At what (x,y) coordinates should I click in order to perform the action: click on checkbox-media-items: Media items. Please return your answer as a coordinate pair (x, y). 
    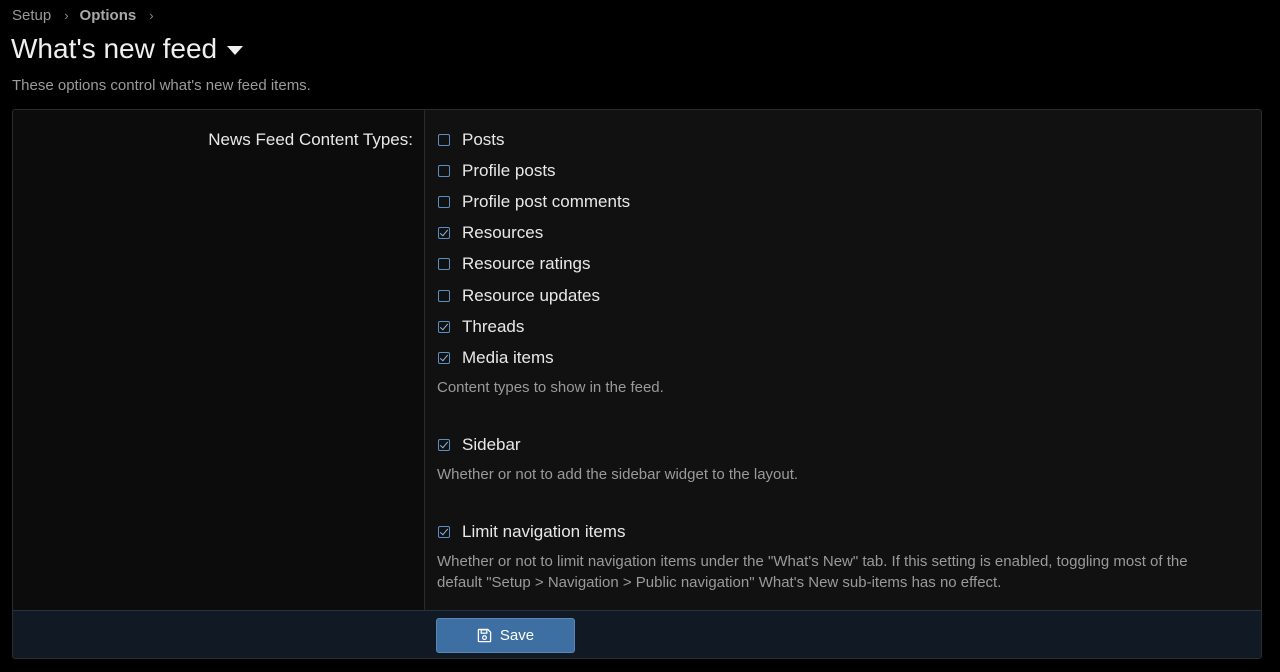
    Looking at the image, I should click on (495, 358).